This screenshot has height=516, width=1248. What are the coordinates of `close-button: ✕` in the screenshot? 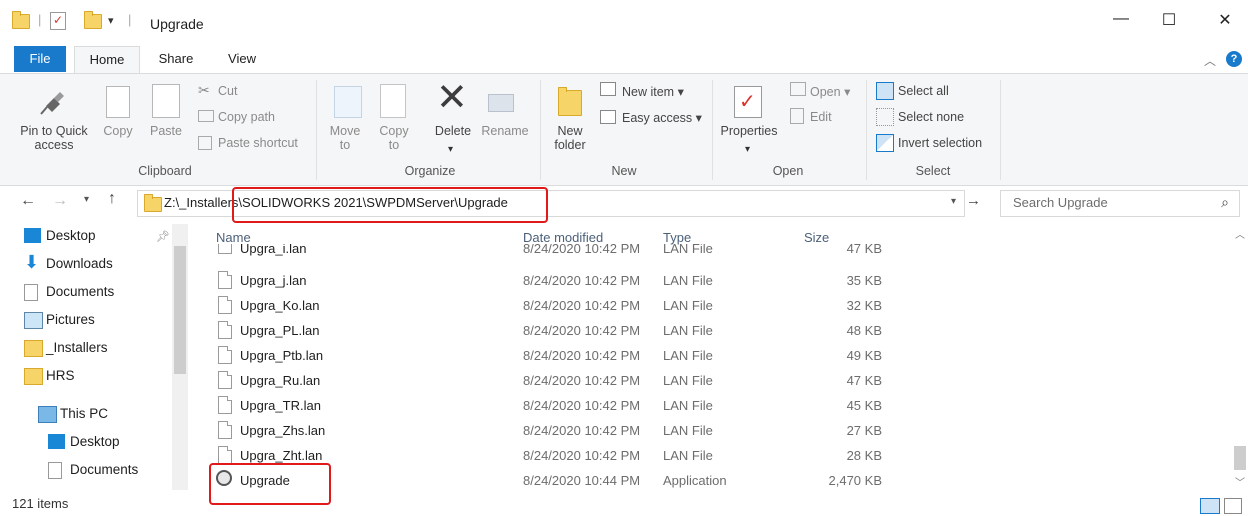 It's located at (1225, 20).